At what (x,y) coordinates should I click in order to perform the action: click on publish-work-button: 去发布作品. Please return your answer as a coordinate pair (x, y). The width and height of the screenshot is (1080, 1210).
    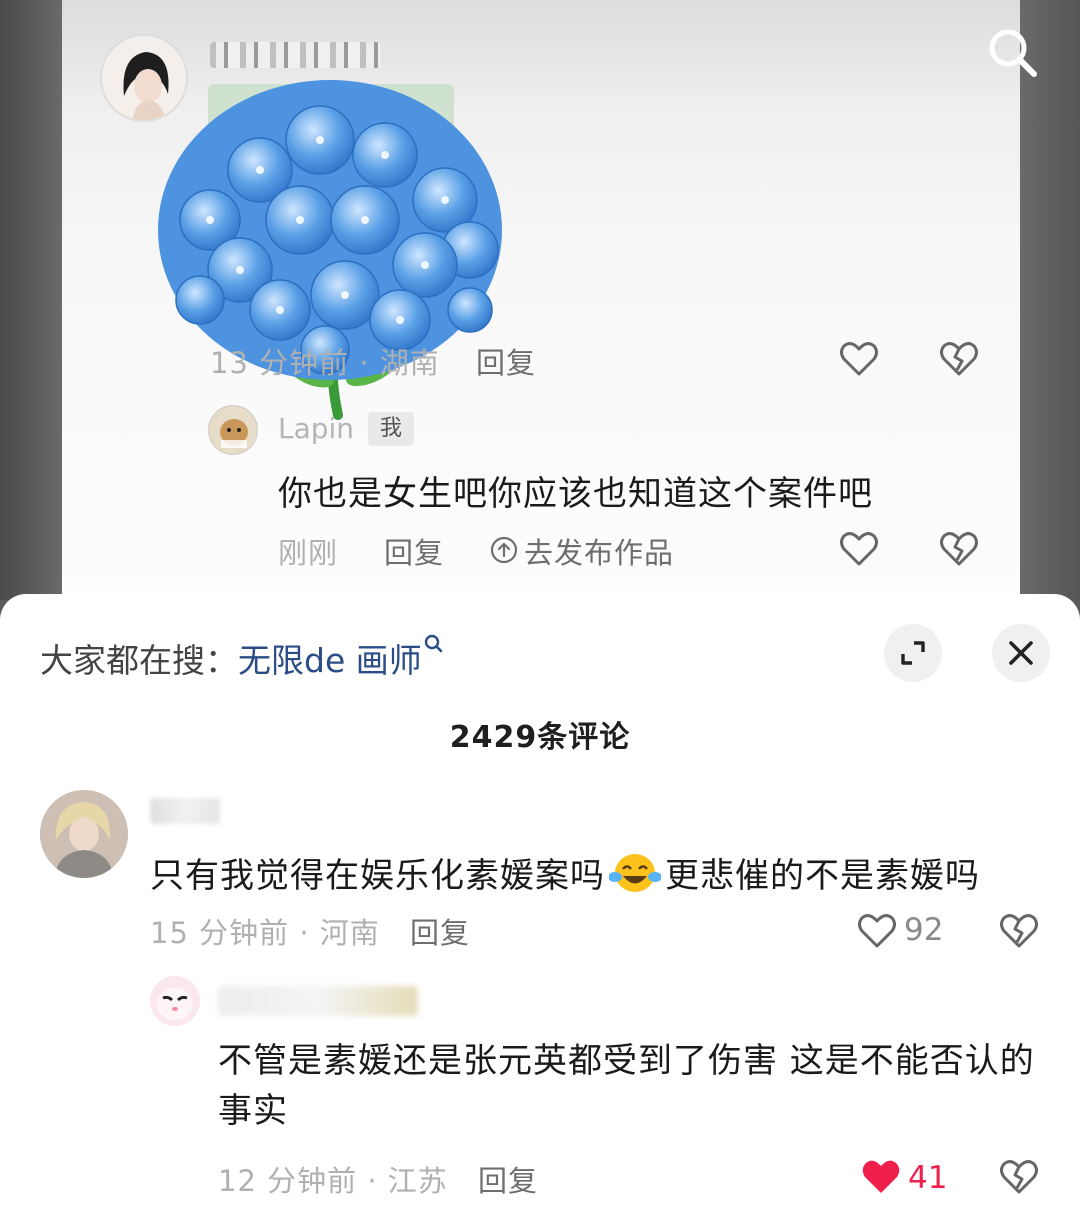
    Looking at the image, I should click on (599, 551).